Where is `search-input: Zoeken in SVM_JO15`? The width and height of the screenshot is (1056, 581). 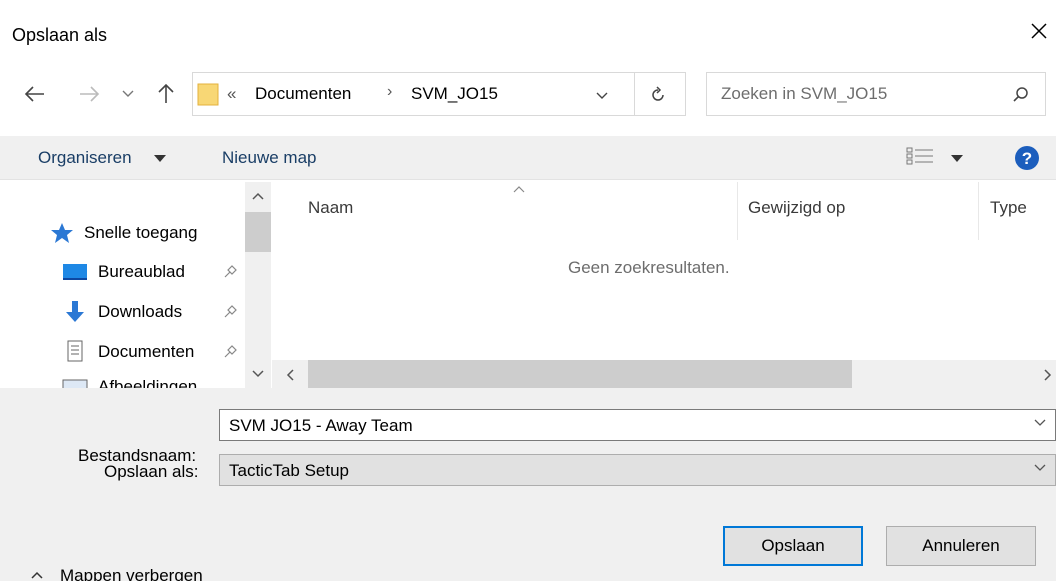 search-input: Zoeken in SVM_JO15 is located at coordinates (804, 94).